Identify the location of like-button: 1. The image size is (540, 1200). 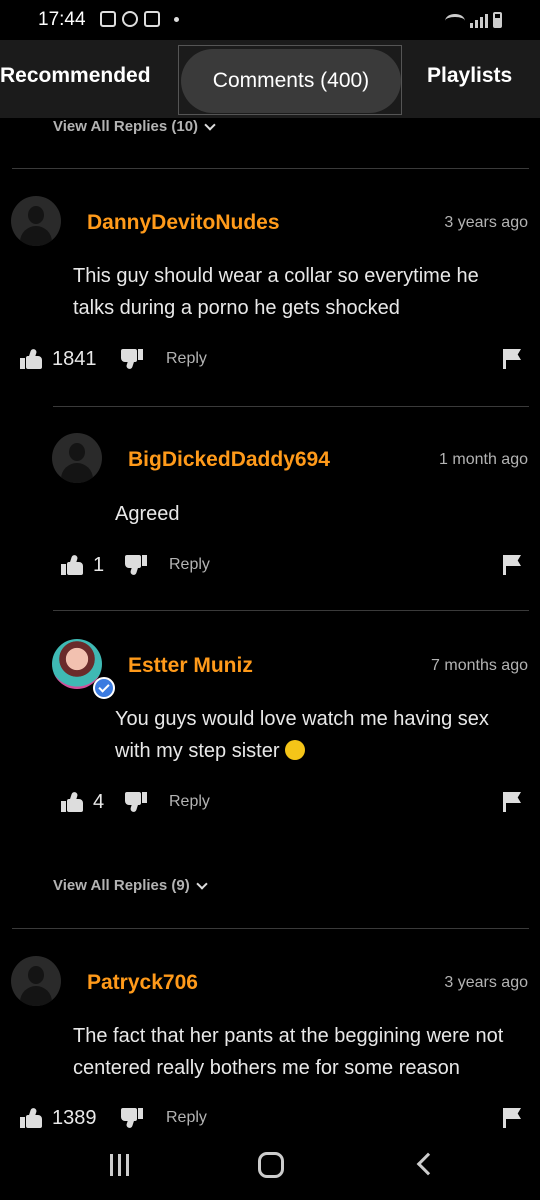
(82, 565).